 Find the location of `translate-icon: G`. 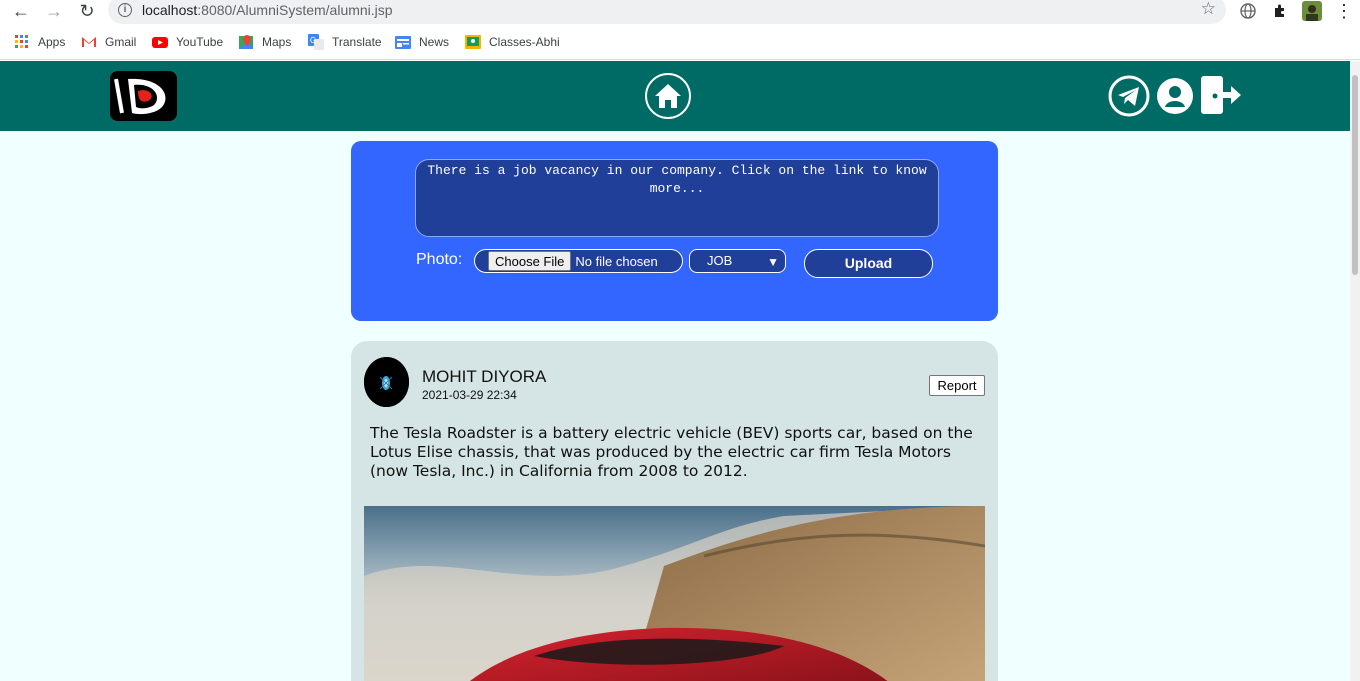

translate-icon: G is located at coordinates (316, 42).